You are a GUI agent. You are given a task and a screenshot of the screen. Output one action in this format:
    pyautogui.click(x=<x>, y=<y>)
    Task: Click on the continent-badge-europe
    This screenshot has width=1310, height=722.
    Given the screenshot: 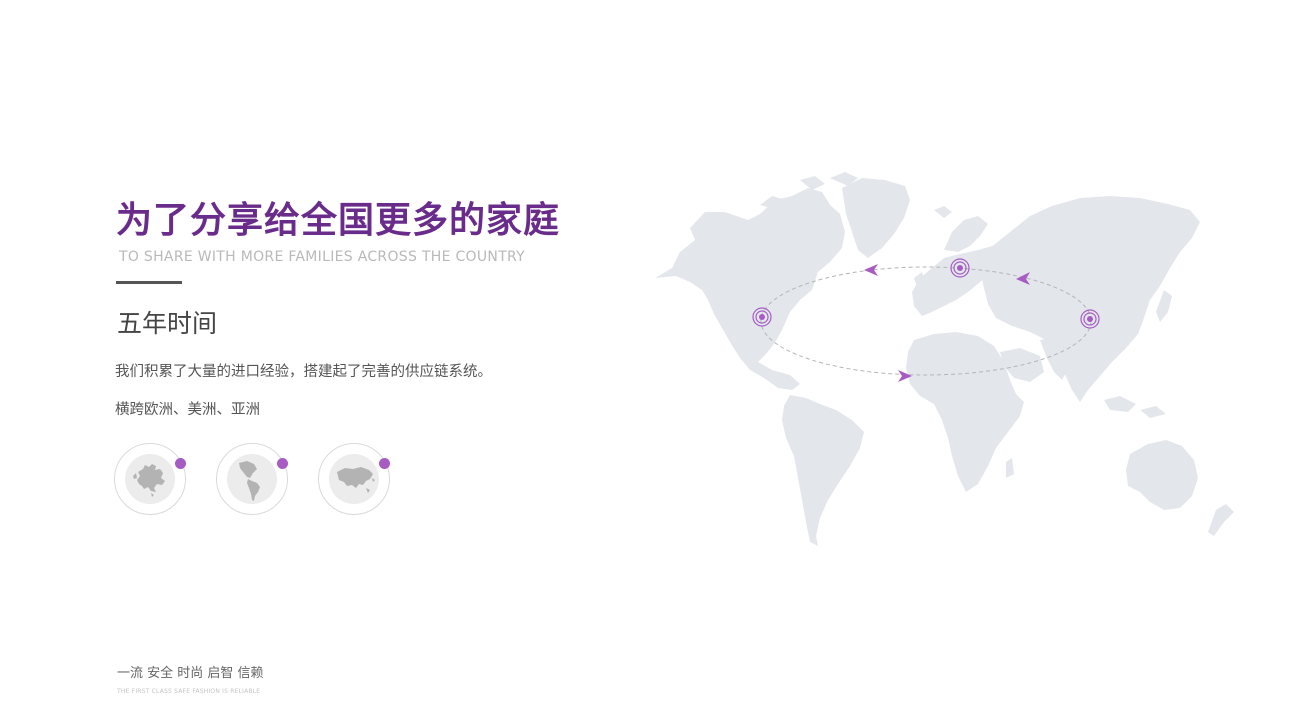 What is the action you would take?
    pyautogui.click(x=150, y=479)
    